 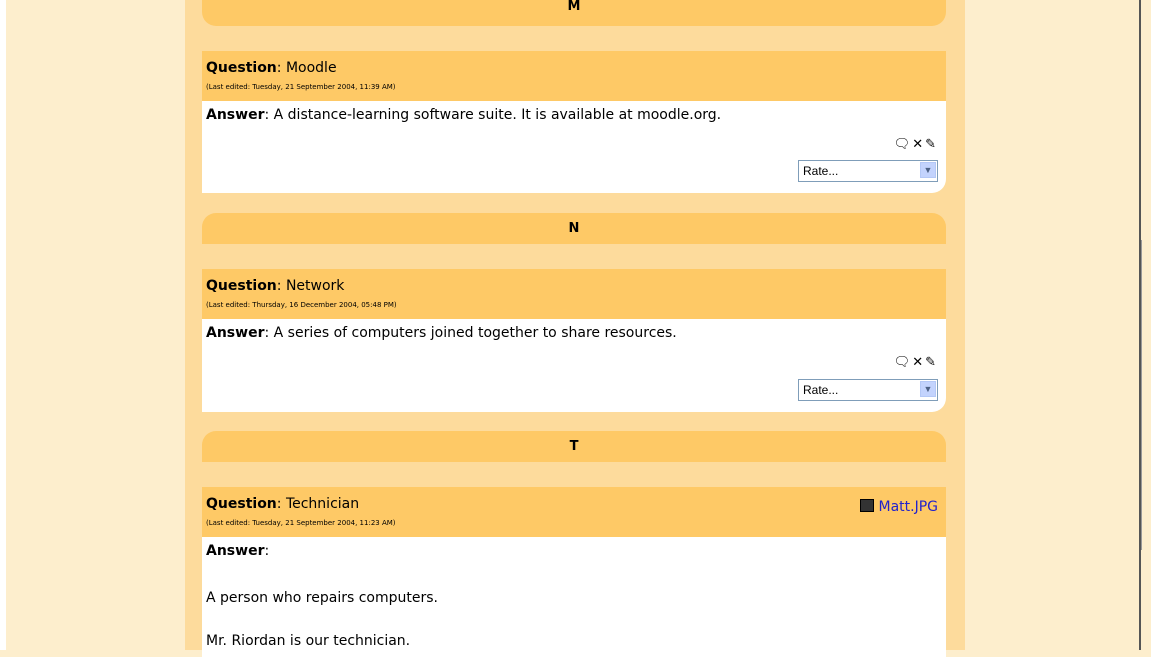 I want to click on question-text: Network, so click(x=315, y=286).